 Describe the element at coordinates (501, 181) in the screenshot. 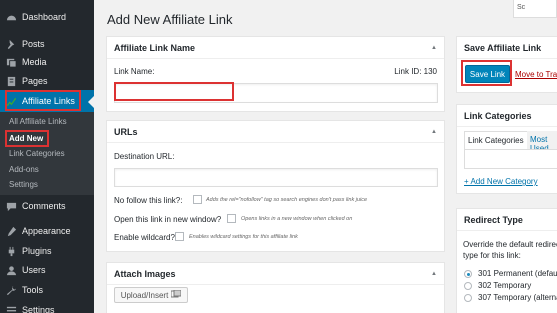

I see `add-new-category-link: + Add New Category` at that location.